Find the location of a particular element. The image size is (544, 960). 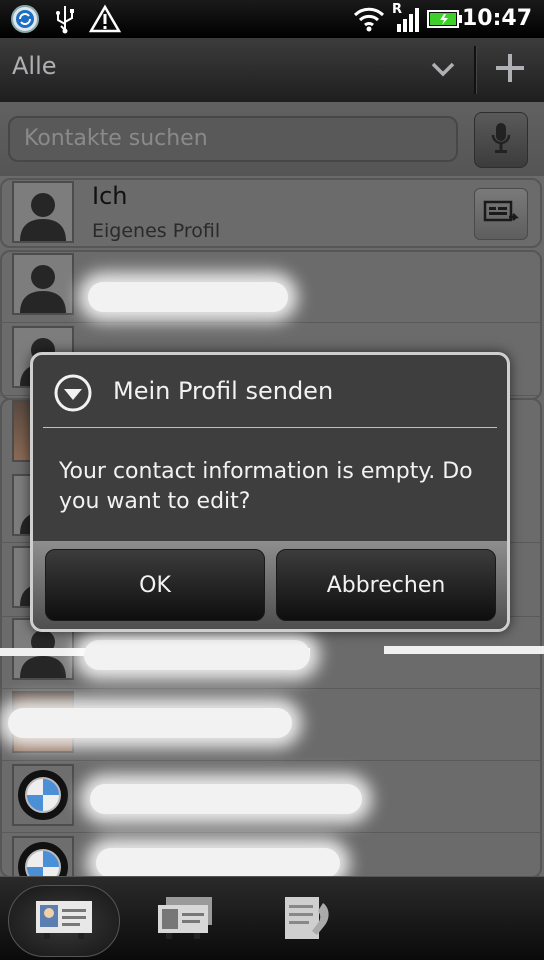

divider is located at coordinates (270, 427).